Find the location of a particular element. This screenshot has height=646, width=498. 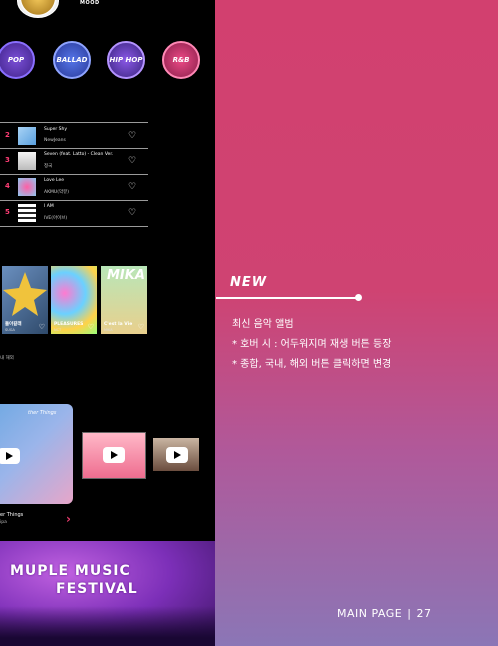

genre-ballad-button: BALLAD is located at coordinates (72, 60).